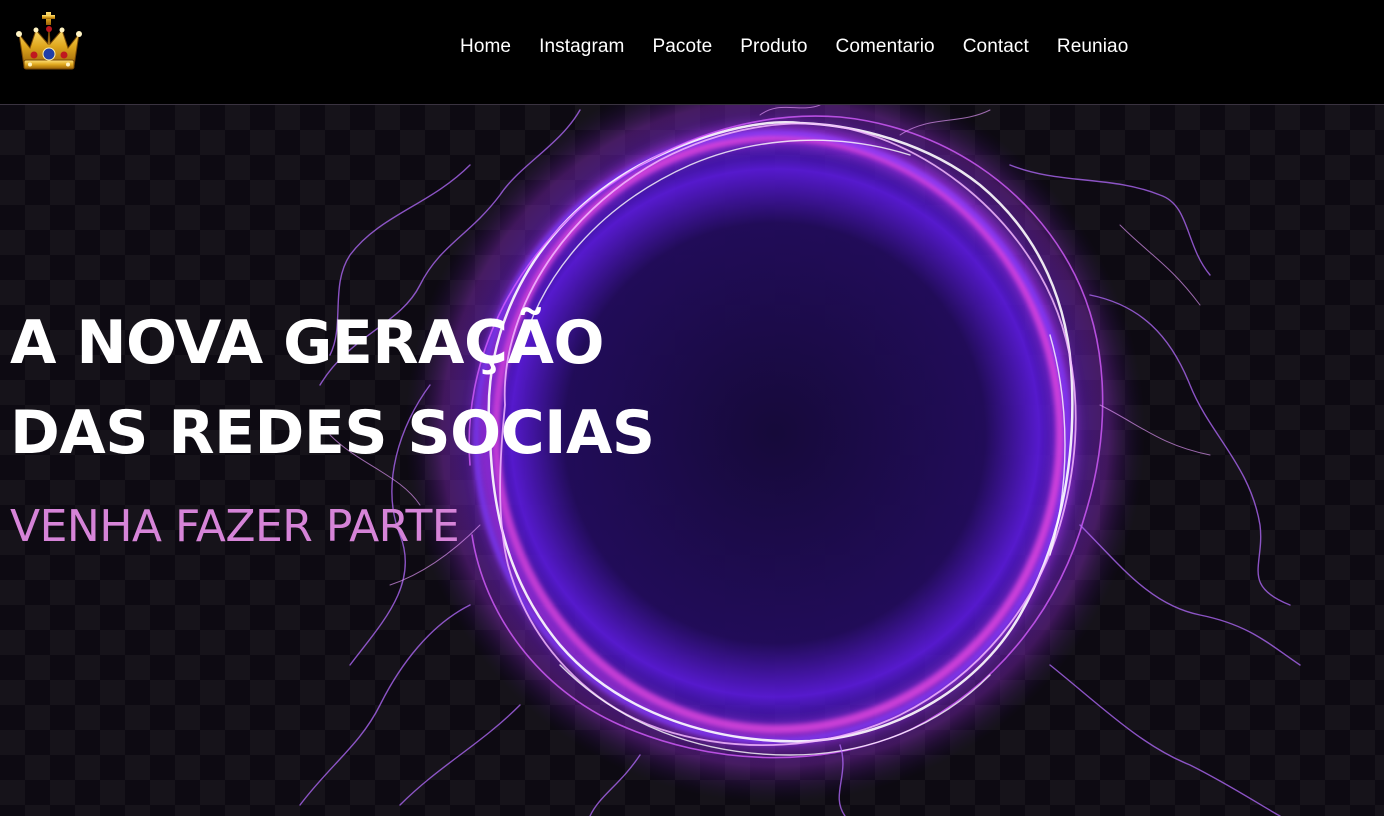 The width and height of the screenshot is (1384, 816). I want to click on nav-item-produto: Produto, so click(773, 47).